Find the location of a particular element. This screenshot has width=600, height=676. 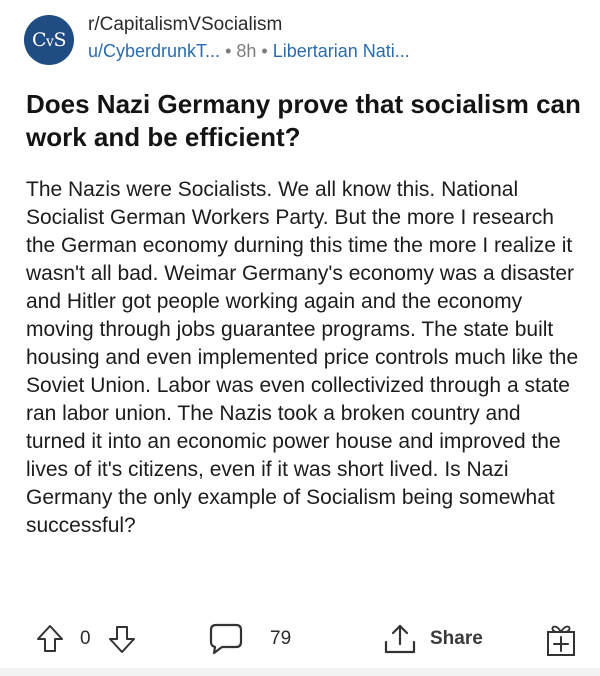

comment-bubble-icon is located at coordinates (226, 639).